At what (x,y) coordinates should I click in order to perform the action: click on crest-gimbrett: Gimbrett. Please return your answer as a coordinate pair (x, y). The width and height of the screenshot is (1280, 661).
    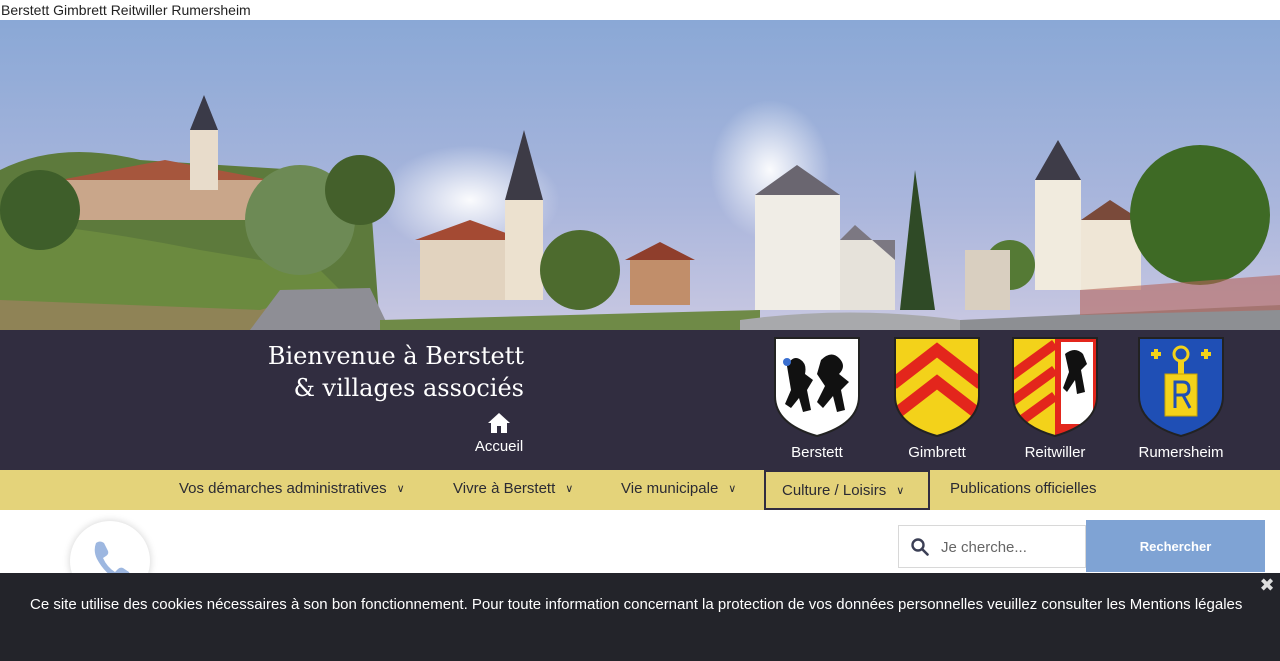
    Looking at the image, I should click on (937, 398).